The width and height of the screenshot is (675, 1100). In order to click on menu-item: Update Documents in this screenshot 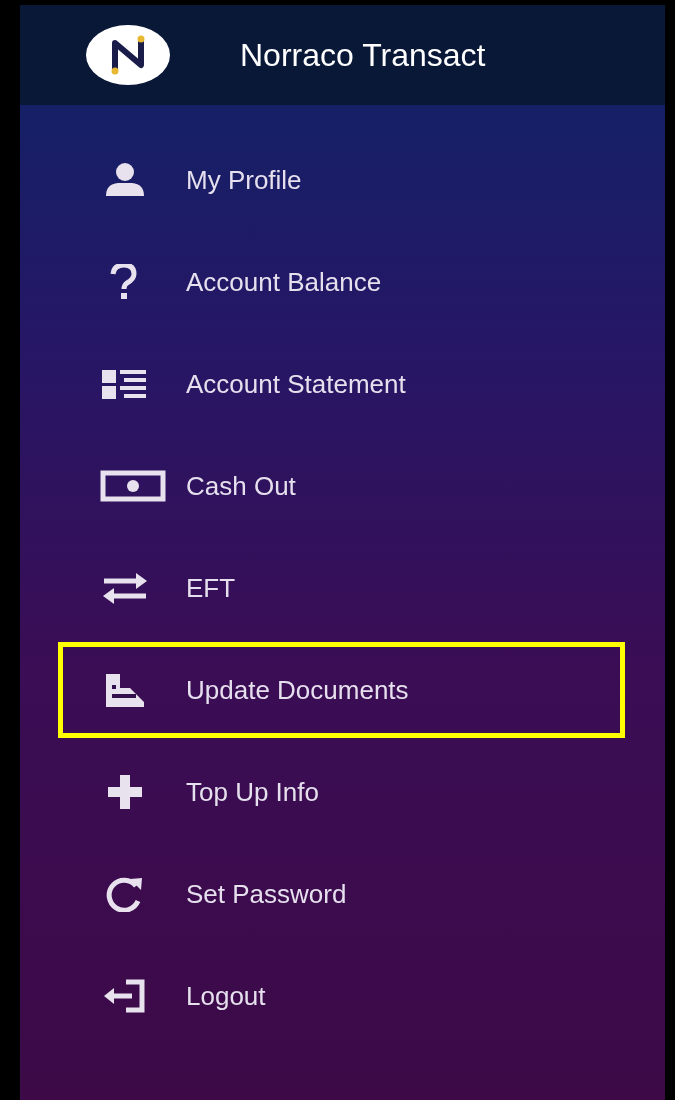, I will do `click(341, 690)`.